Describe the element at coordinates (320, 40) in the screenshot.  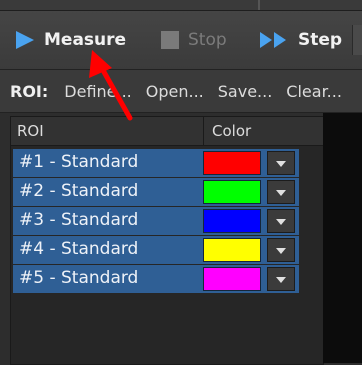
I see `step-button-label: Step` at that location.